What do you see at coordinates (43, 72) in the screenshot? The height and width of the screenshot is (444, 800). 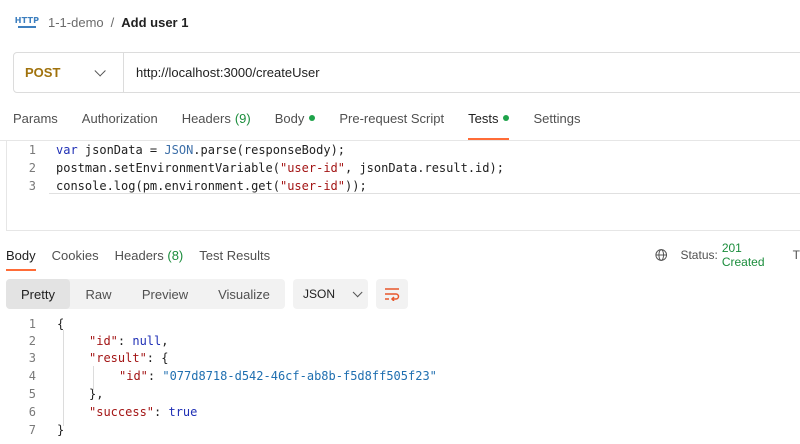 I see `method-label: POST` at bounding box center [43, 72].